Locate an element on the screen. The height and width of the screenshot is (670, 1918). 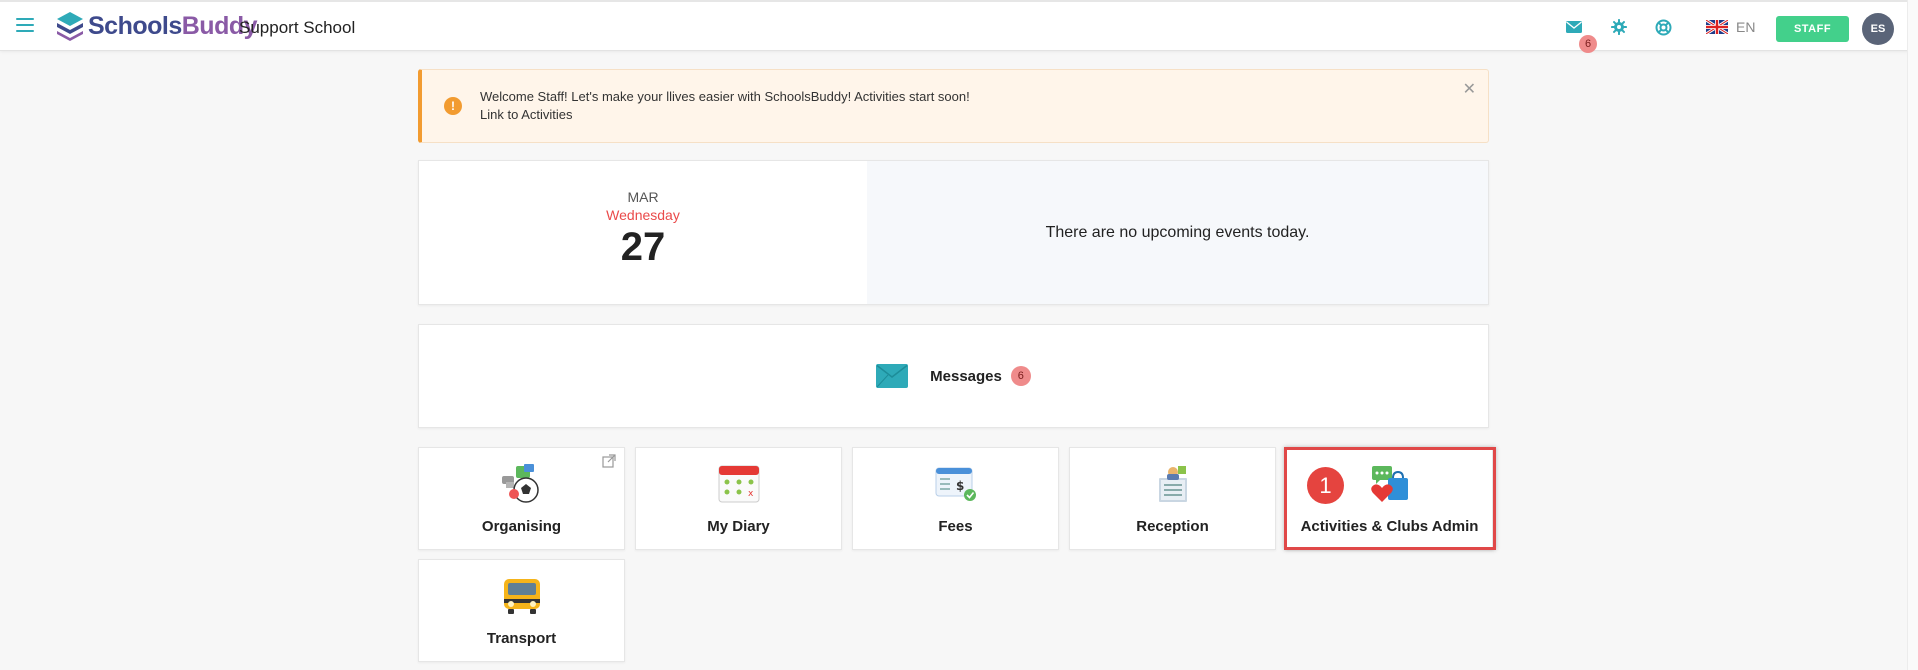
date-panel: MAR Wednesday 27 is located at coordinates (643, 232).